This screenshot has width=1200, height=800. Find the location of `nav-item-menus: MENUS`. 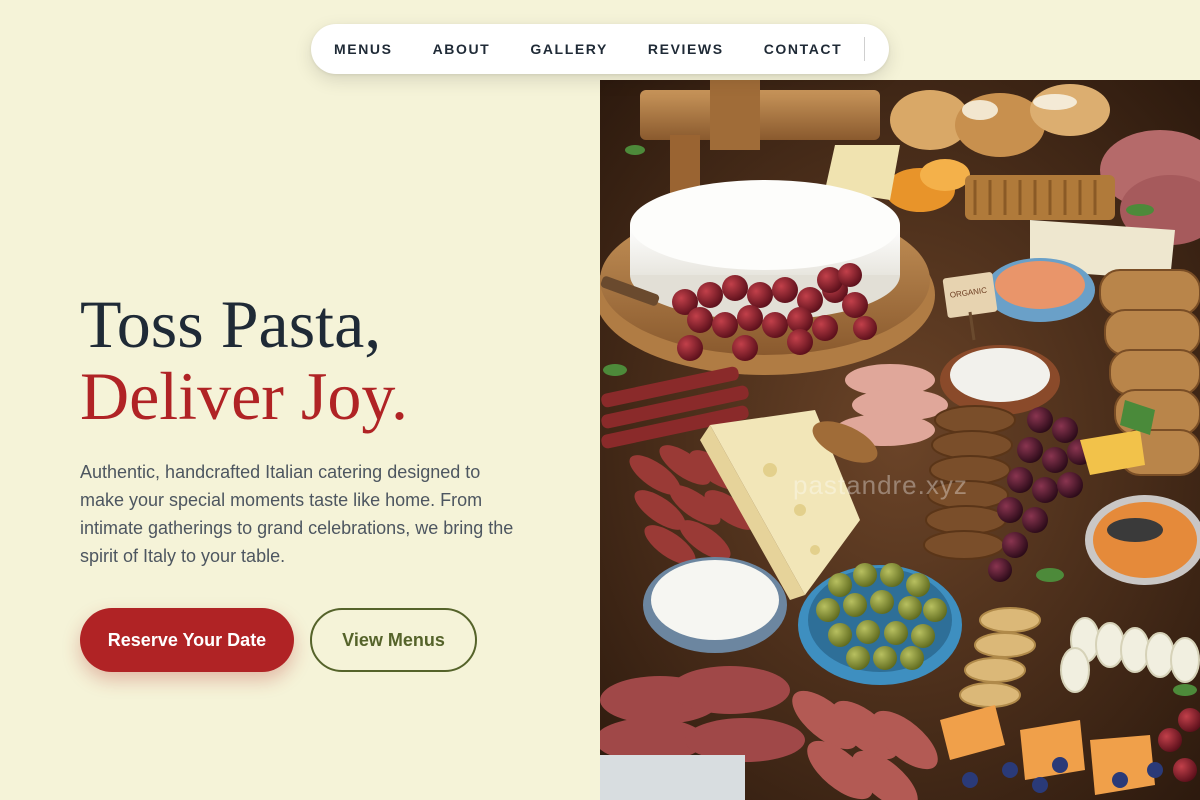

nav-item-menus: MENUS is located at coordinates (363, 49).